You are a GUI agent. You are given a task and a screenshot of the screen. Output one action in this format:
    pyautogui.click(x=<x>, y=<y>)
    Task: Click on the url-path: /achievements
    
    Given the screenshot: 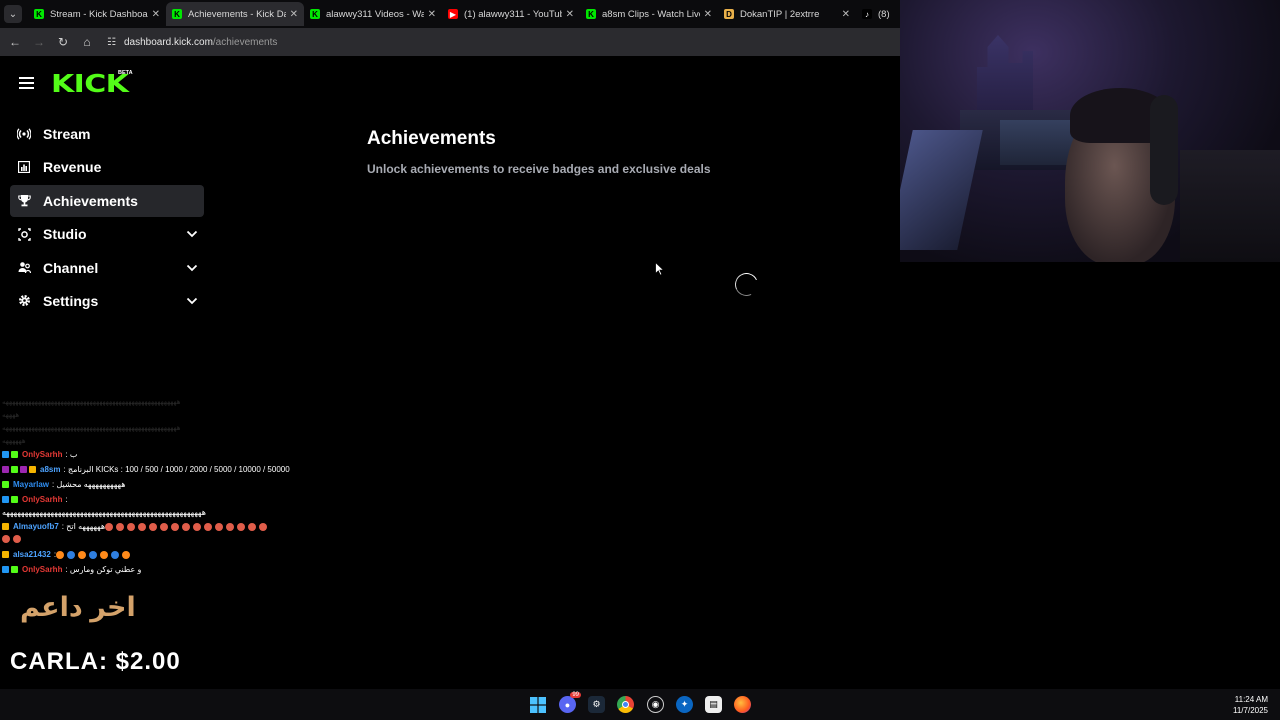 What is the action you would take?
    pyautogui.click(x=245, y=42)
    